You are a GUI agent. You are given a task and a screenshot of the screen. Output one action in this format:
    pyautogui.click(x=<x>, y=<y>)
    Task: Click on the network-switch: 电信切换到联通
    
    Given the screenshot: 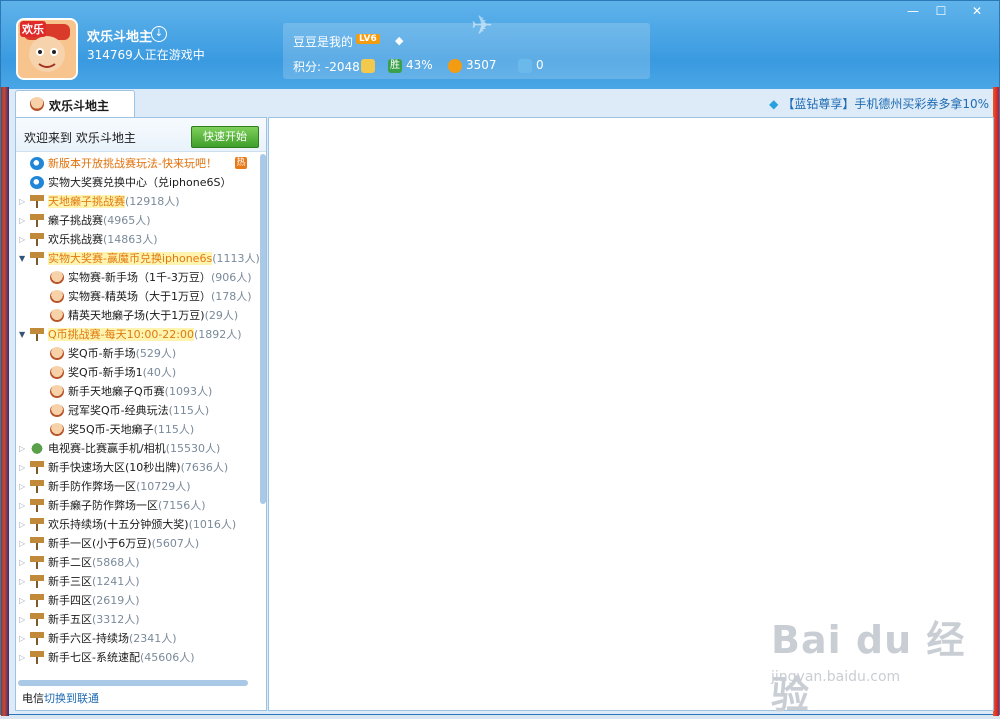 What is the action you would take?
    pyautogui.click(x=60, y=698)
    